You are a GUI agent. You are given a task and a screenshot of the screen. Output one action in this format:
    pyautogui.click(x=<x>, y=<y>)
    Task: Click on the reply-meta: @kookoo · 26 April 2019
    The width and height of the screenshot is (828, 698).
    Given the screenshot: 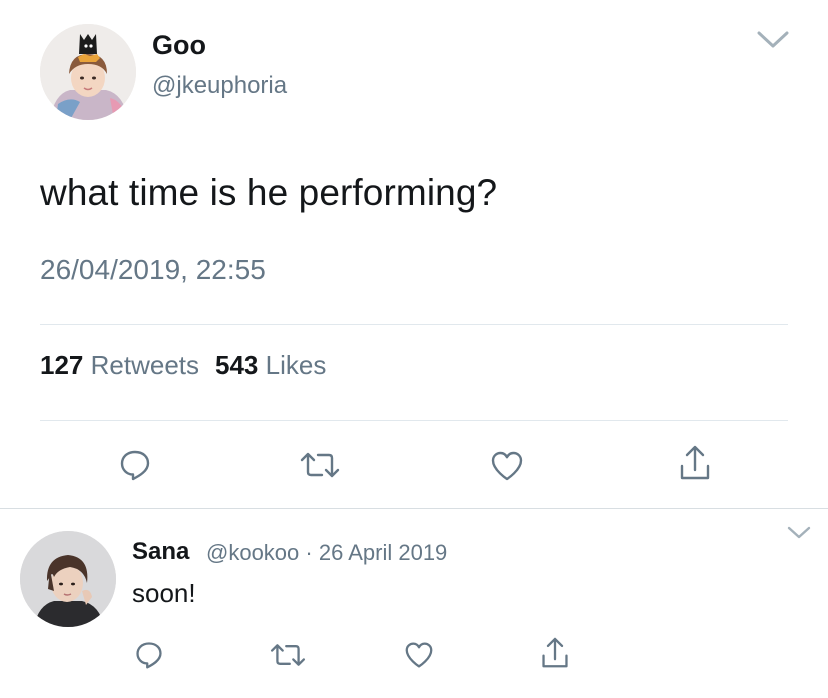 What is the action you would take?
    pyautogui.click(x=326, y=553)
    